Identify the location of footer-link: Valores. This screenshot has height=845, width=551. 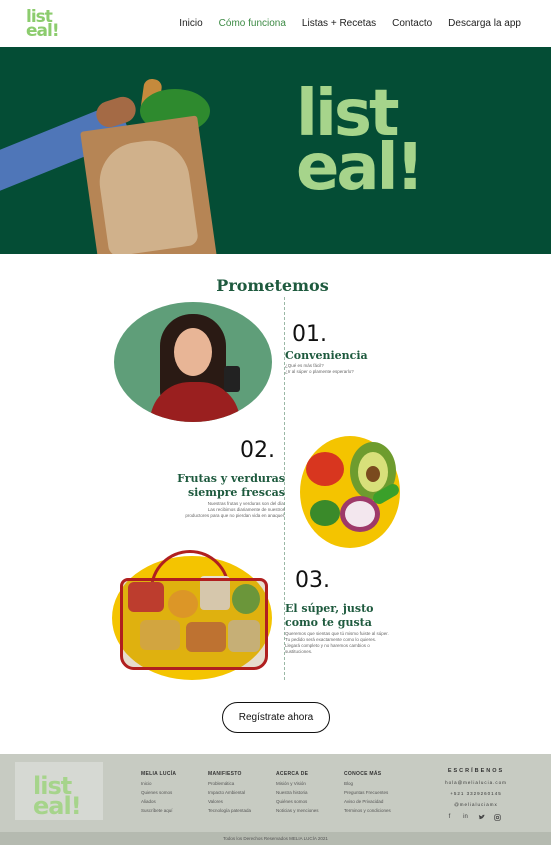
(229, 801).